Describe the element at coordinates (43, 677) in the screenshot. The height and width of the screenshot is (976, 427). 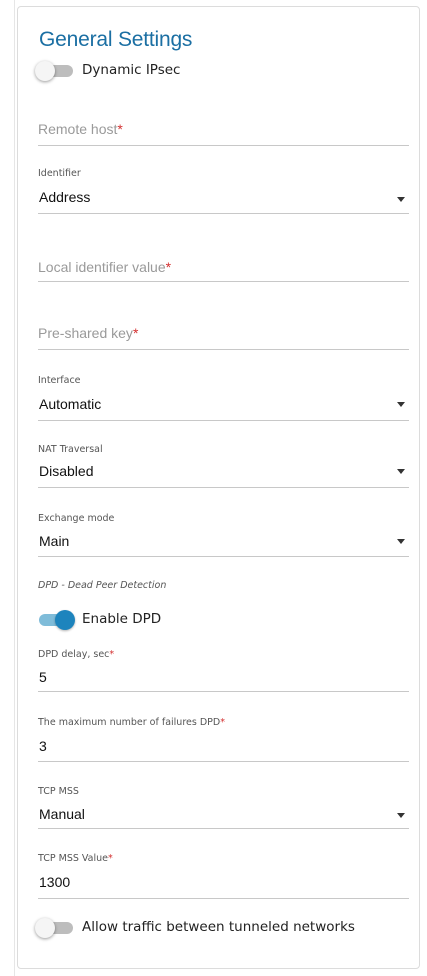
I see `dpd-delay-value: 5` at that location.